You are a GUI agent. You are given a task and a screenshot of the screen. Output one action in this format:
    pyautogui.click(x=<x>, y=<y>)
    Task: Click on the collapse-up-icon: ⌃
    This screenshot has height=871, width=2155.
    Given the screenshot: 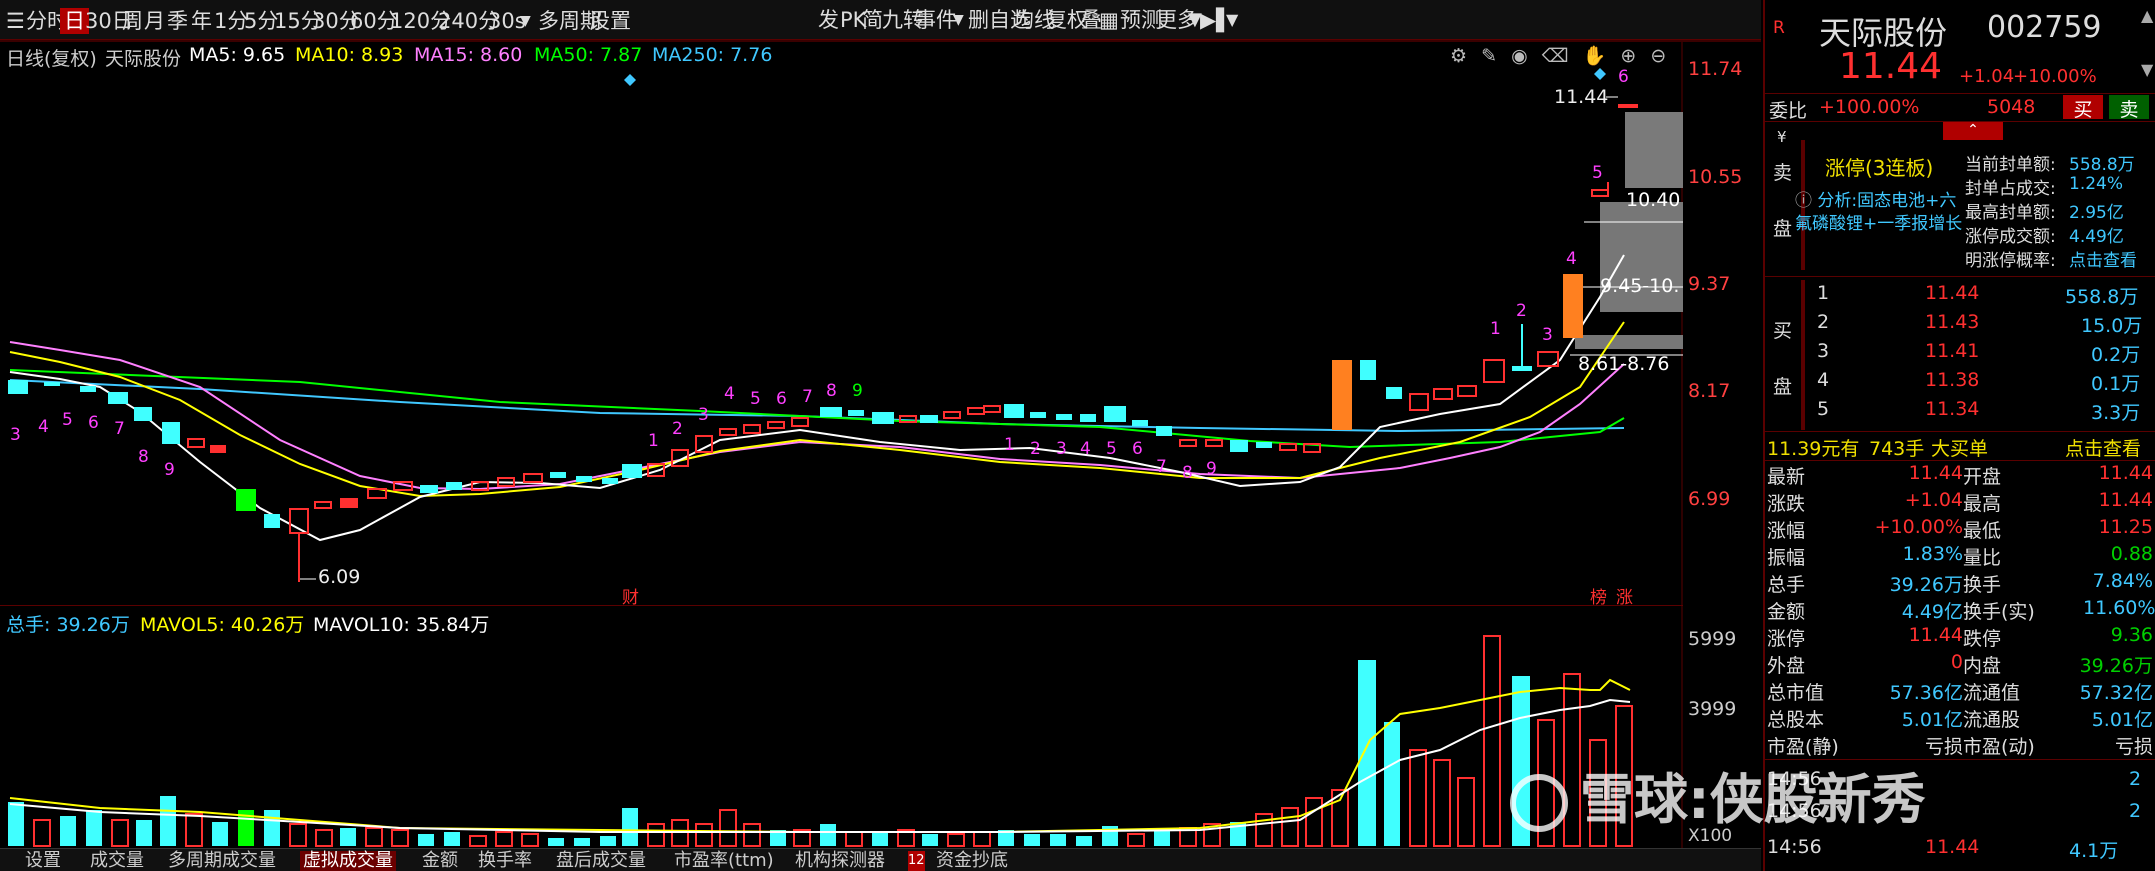 What is the action you would take?
    pyautogui.click(x=1973, y=131)
    